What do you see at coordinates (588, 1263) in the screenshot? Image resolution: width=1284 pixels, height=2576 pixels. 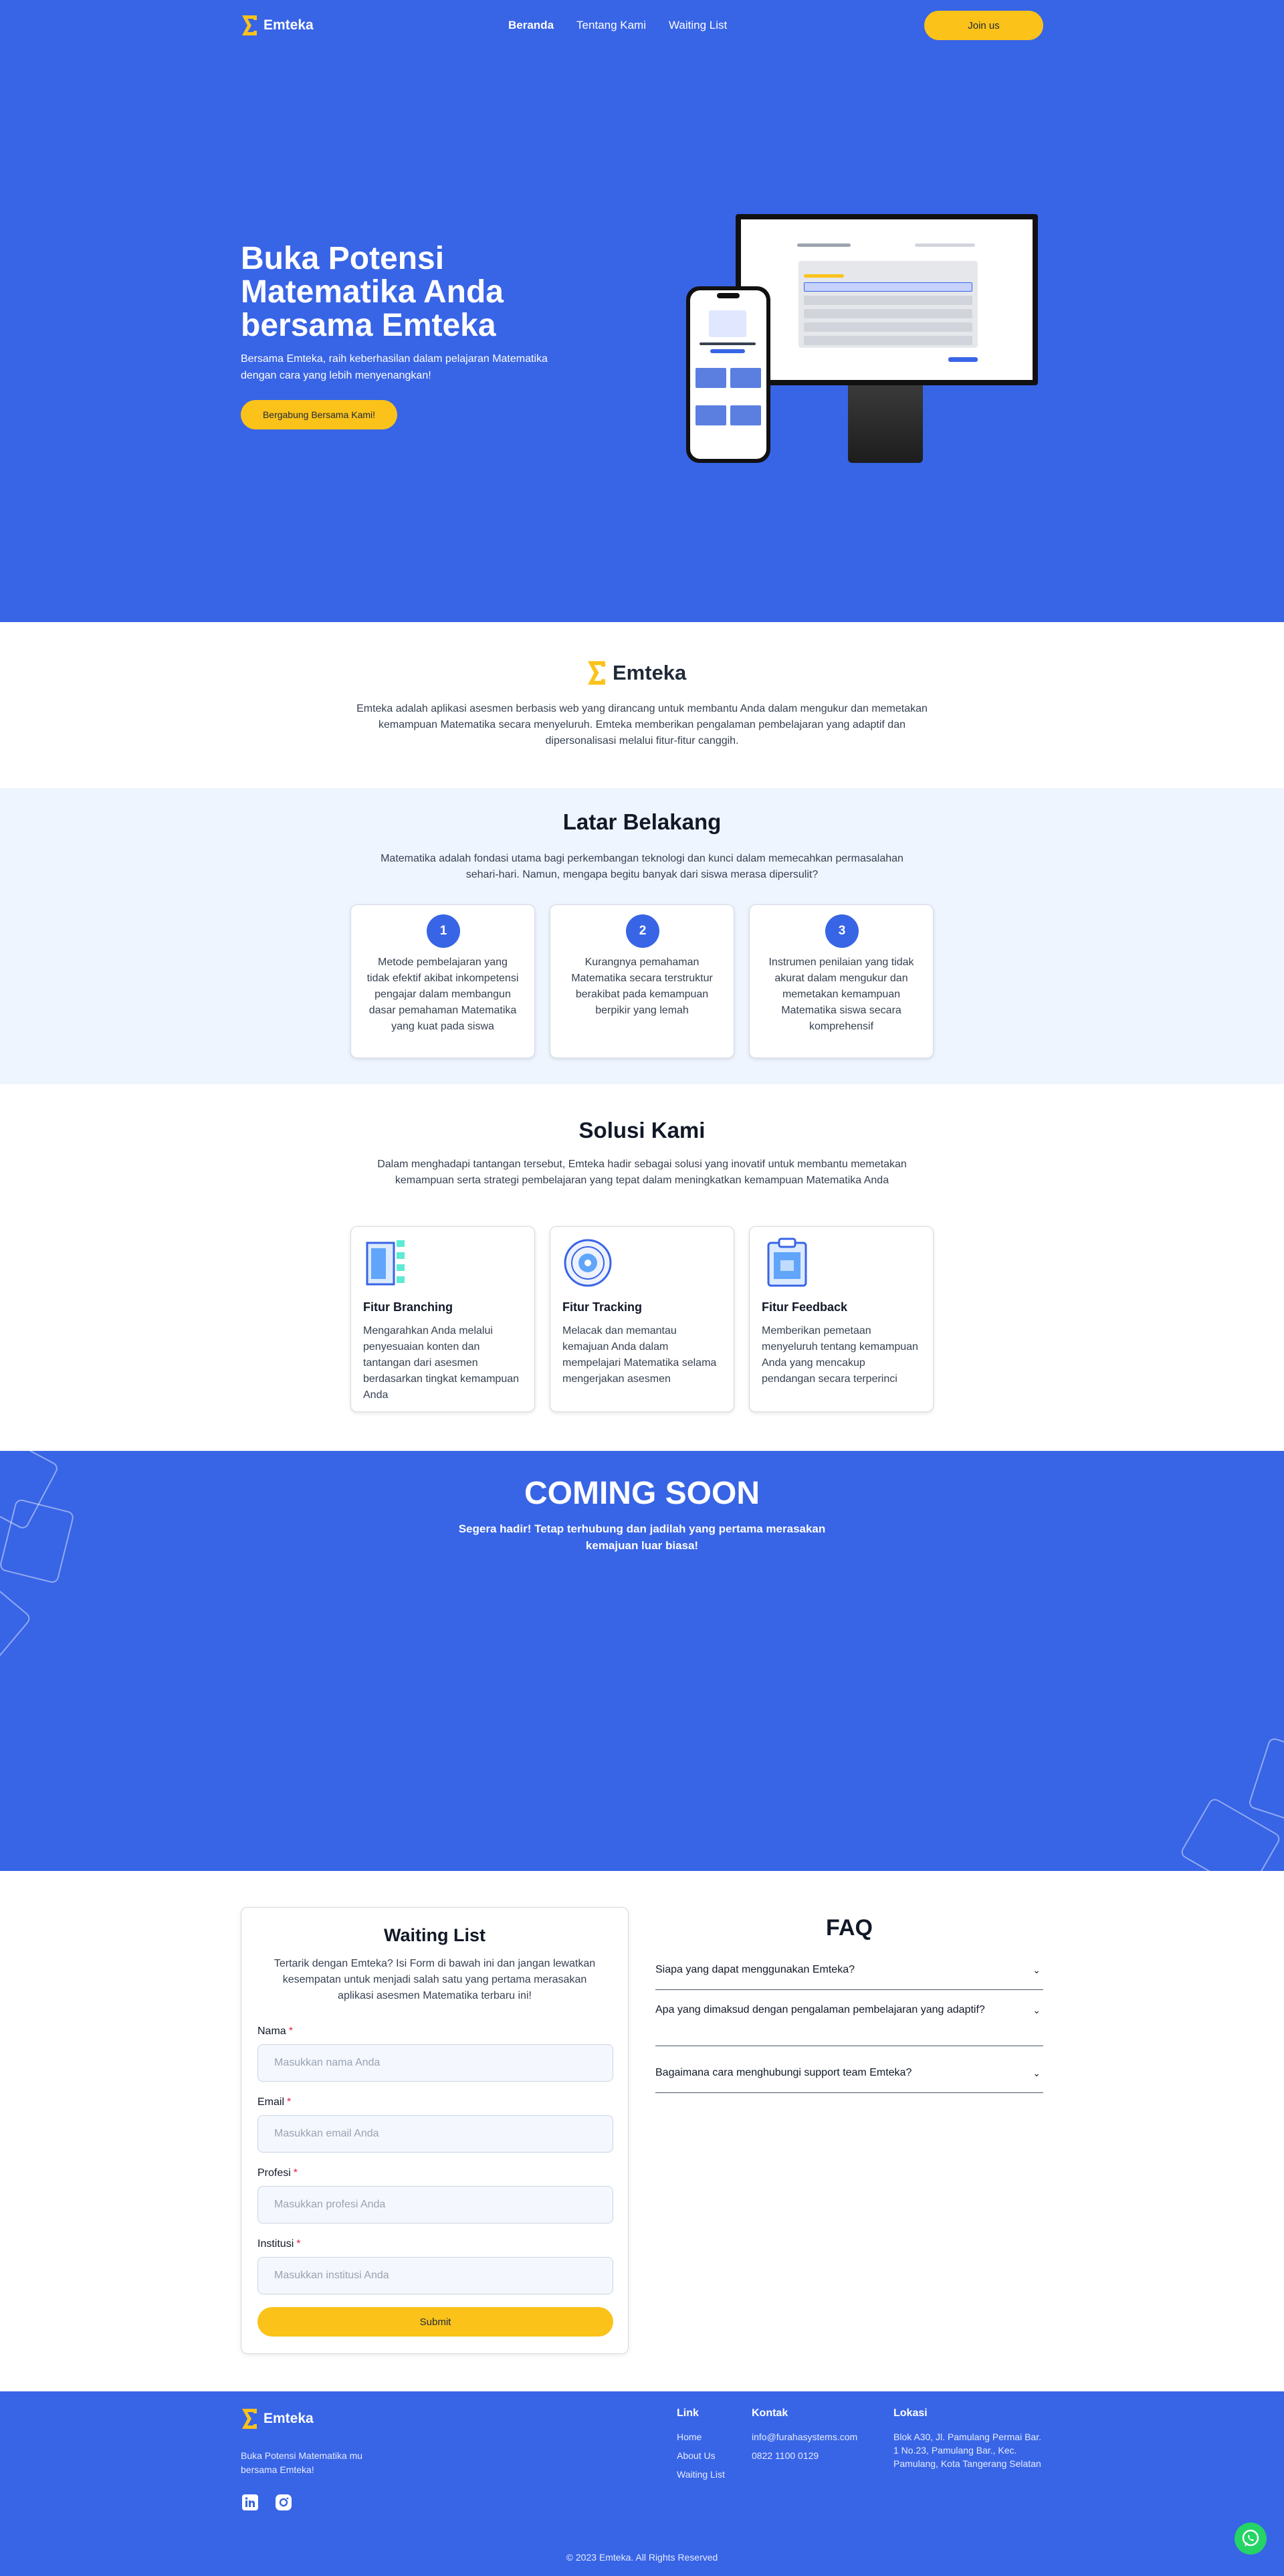 I see `tracking-icon` at bounding box center [588, 1263].